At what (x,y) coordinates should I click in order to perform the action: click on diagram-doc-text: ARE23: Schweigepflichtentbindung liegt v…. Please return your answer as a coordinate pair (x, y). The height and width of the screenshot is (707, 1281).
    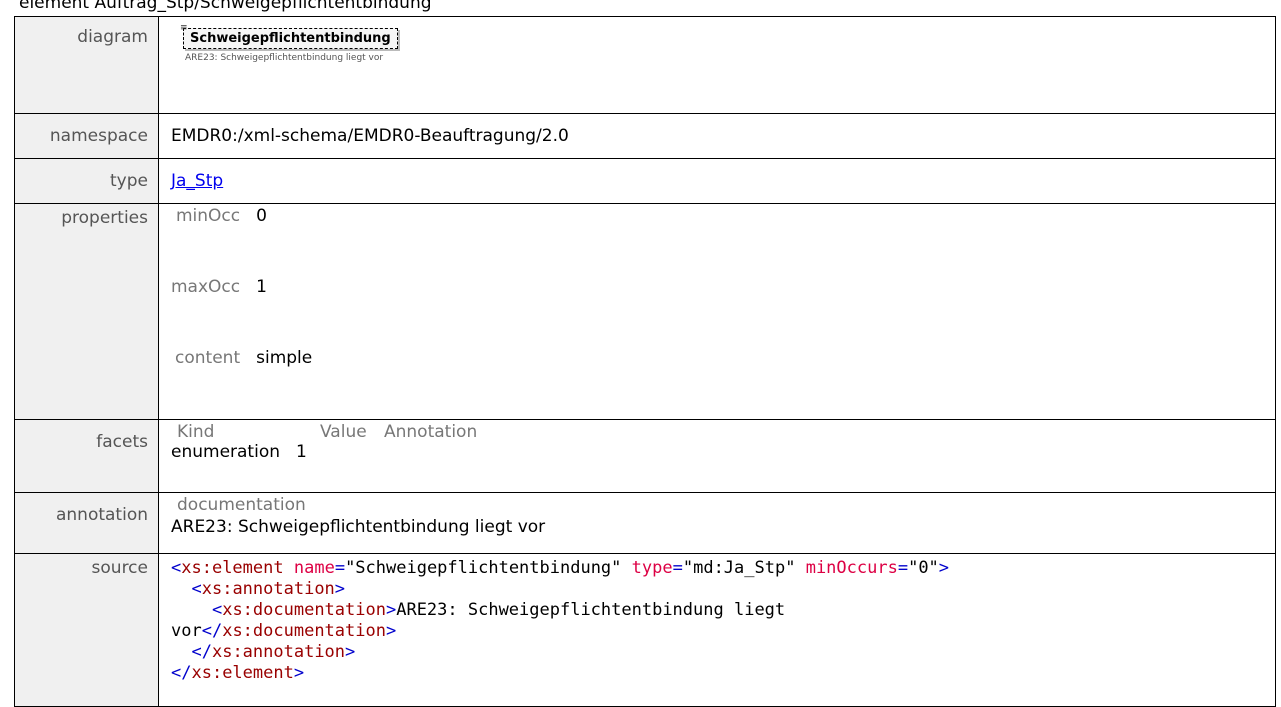
    Looking at the image, I should click on (284, 58).